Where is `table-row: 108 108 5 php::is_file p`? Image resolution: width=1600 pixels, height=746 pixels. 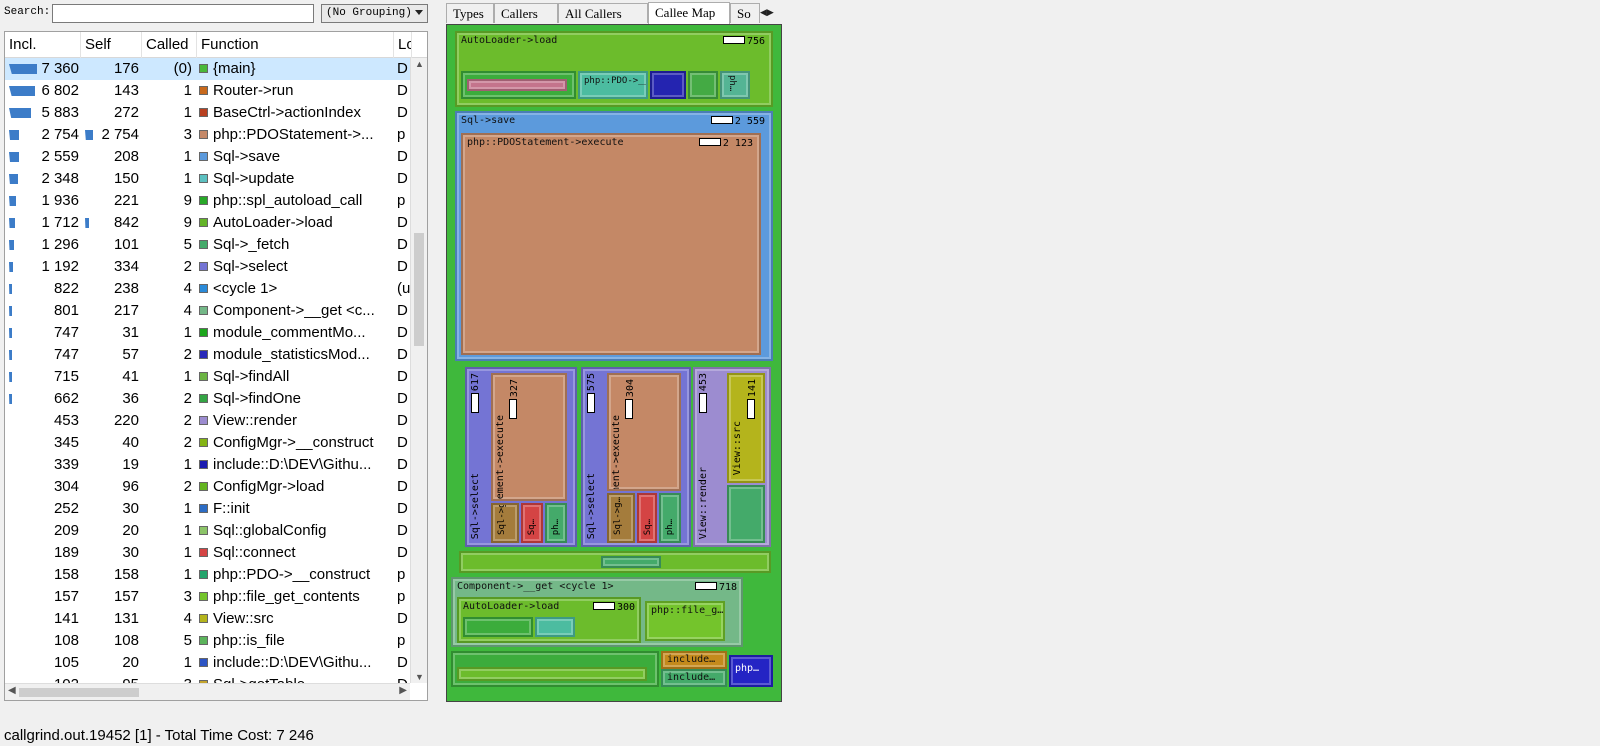 table-row: 108 108 5 php::is_file p is located at coordinates (216, 641).